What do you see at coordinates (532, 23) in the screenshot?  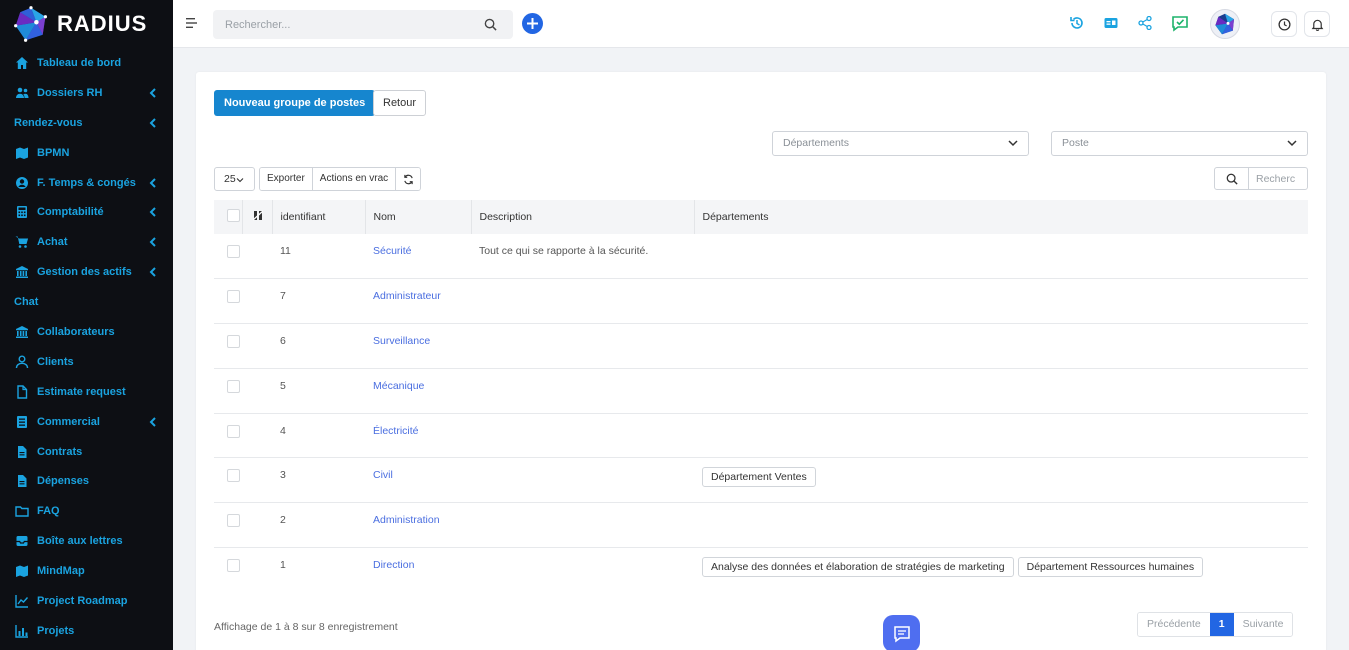 I see `quick-add-button` at bounding box center [532, 23].